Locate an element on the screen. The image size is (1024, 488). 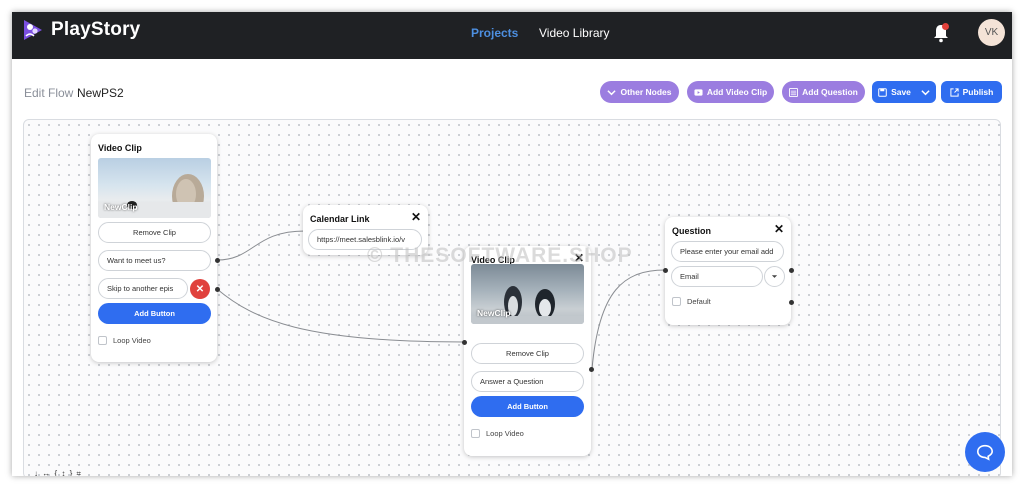
edit-flow-label: Edit Flow is located at coordinates (49, 93).